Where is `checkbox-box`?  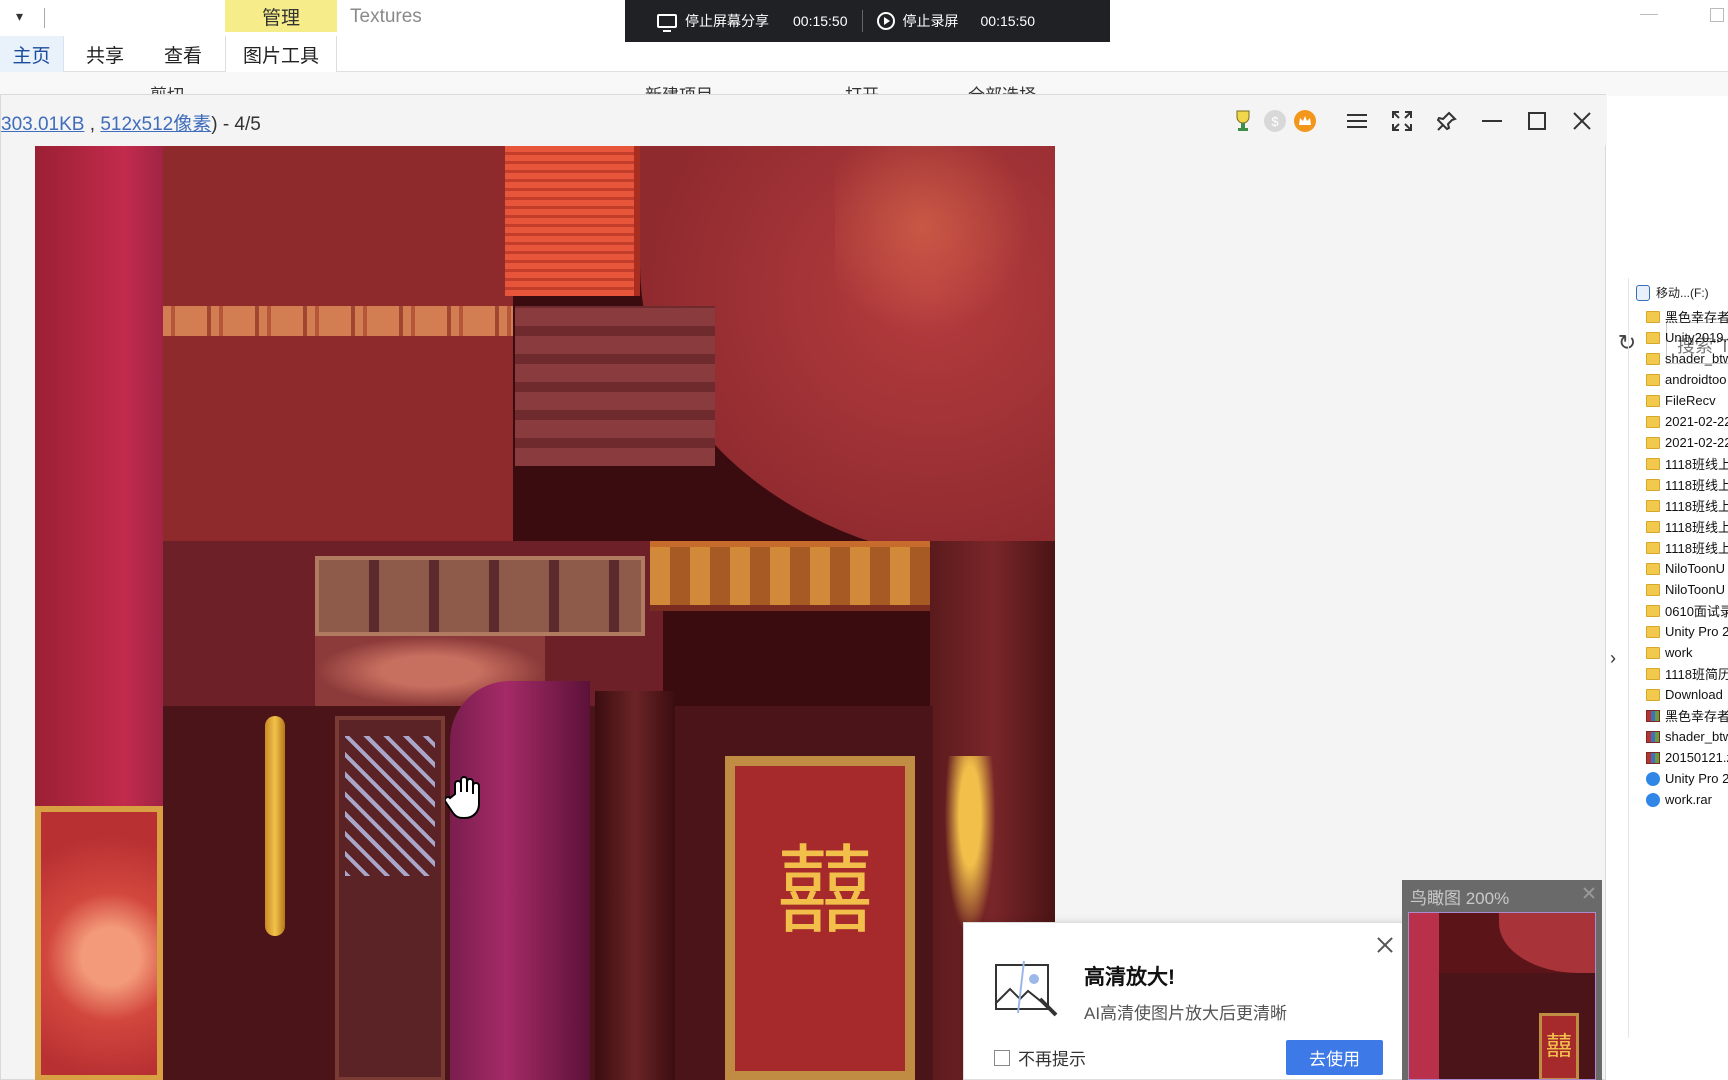
checkbox-box is located at coordinates (1002, 1057).